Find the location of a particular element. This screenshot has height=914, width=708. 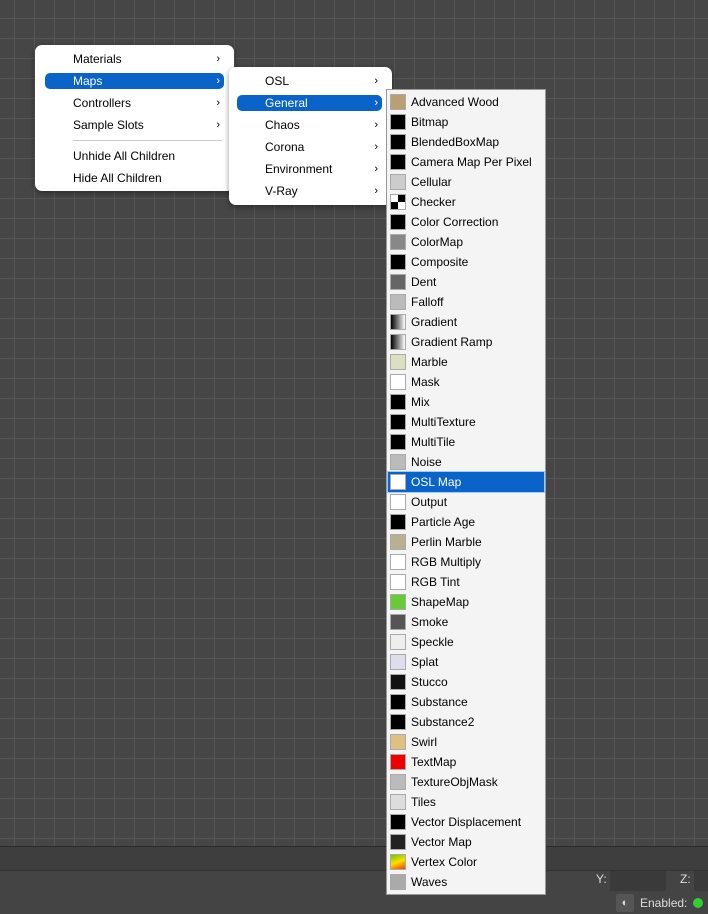

map-item-label: Falloff is located at coordinates (427, 302).